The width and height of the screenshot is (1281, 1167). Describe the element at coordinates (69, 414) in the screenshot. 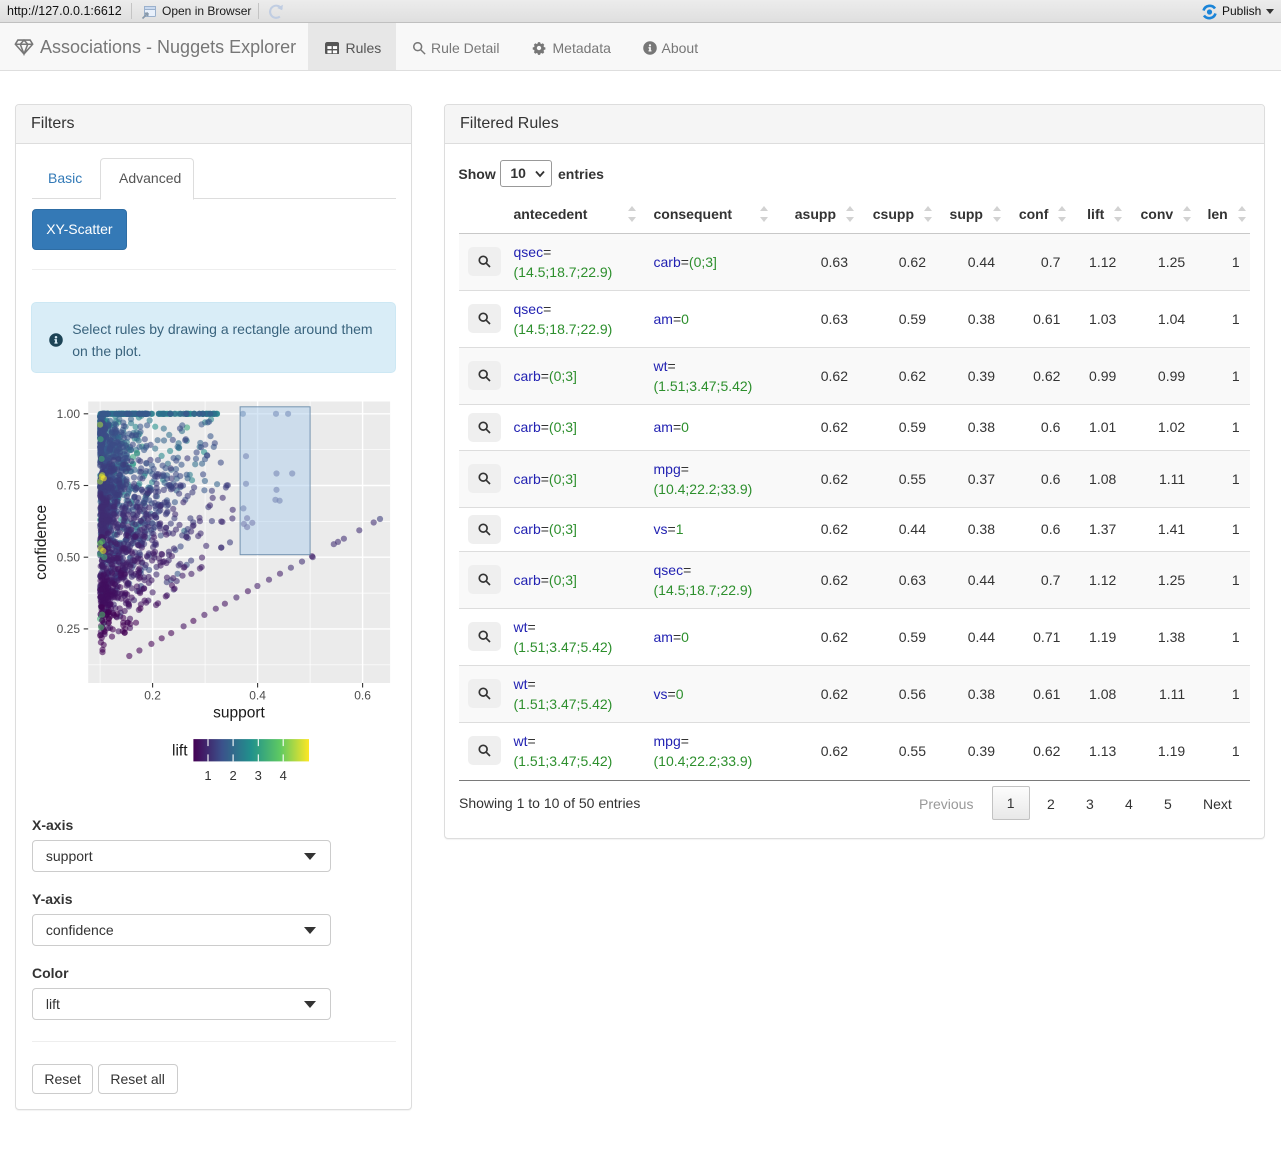

I see `svg-text: 1.00` at that location.